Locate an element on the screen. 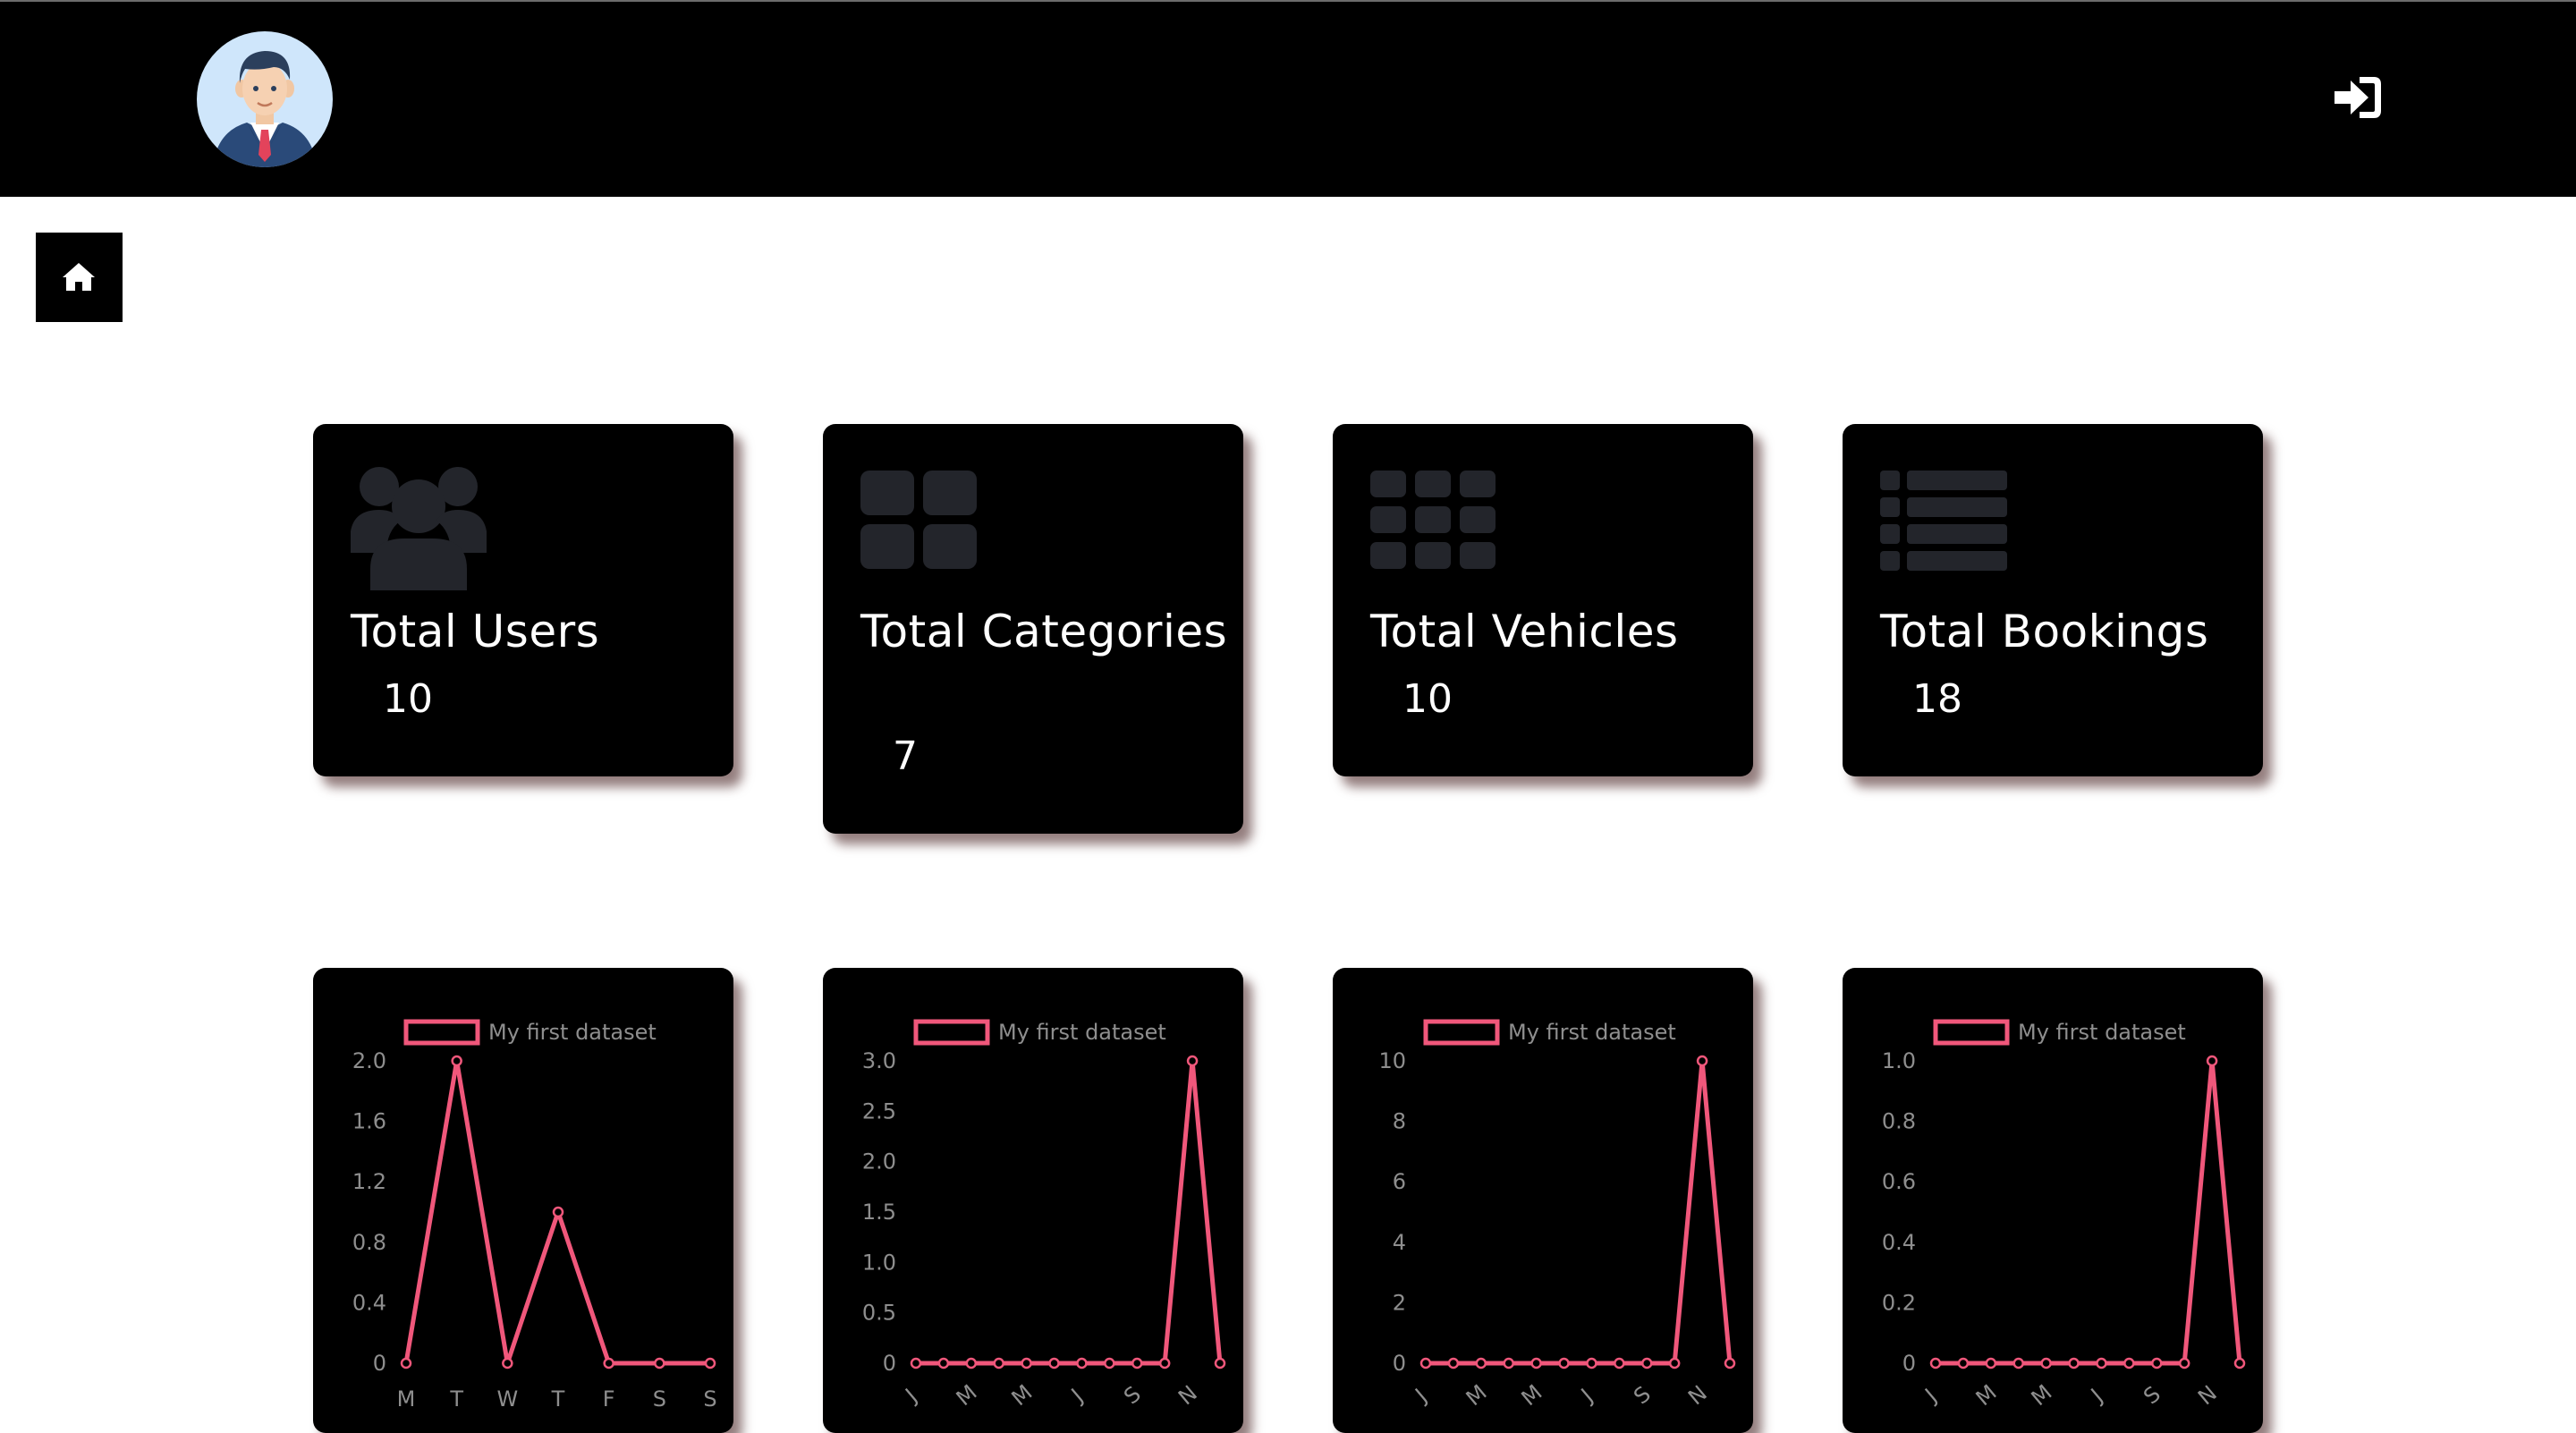 The height and width of the screenshot is (1433, 2576). x-tick-label: F is located at coordinates (609, 1399).